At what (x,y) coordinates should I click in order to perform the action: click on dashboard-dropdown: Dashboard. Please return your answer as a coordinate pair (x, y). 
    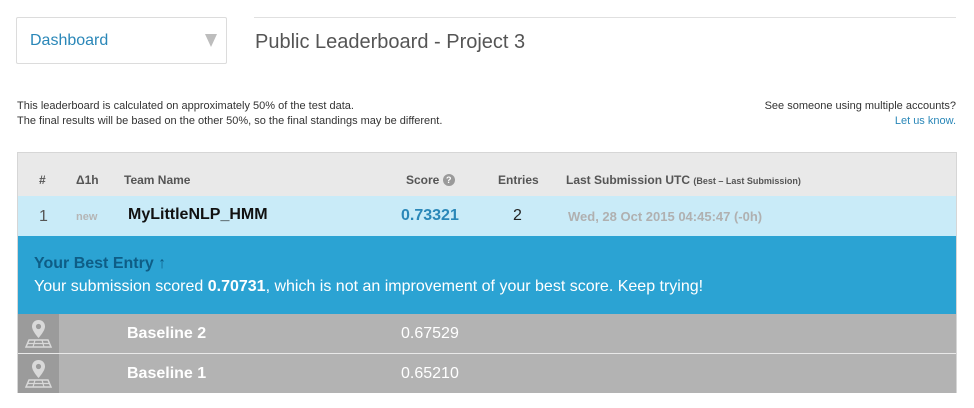
    Looking at the image, I should click on (121, 40).